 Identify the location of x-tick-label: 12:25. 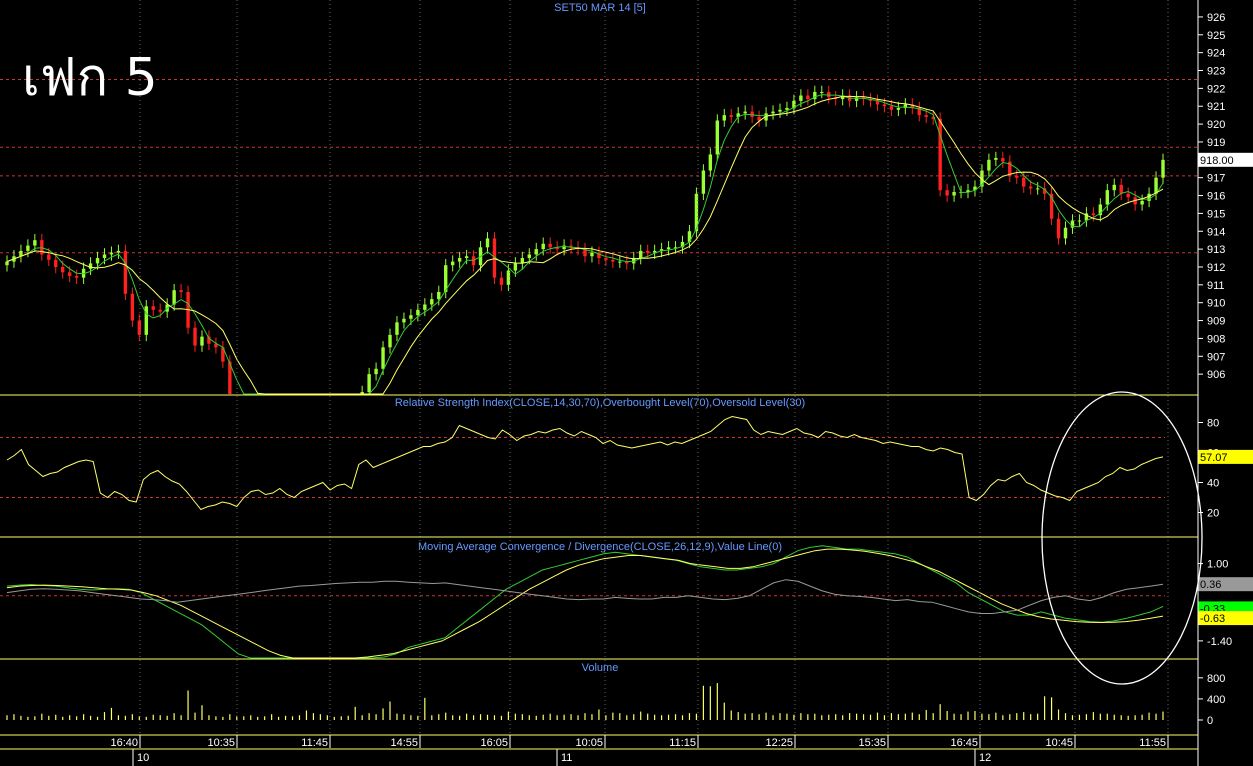
(779, 743).